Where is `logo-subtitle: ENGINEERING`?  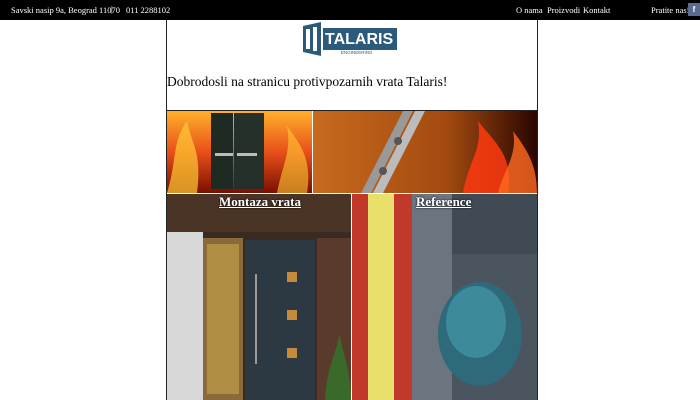 logo-subtitle: ENGINEERING is located at coordinates (357, 52).